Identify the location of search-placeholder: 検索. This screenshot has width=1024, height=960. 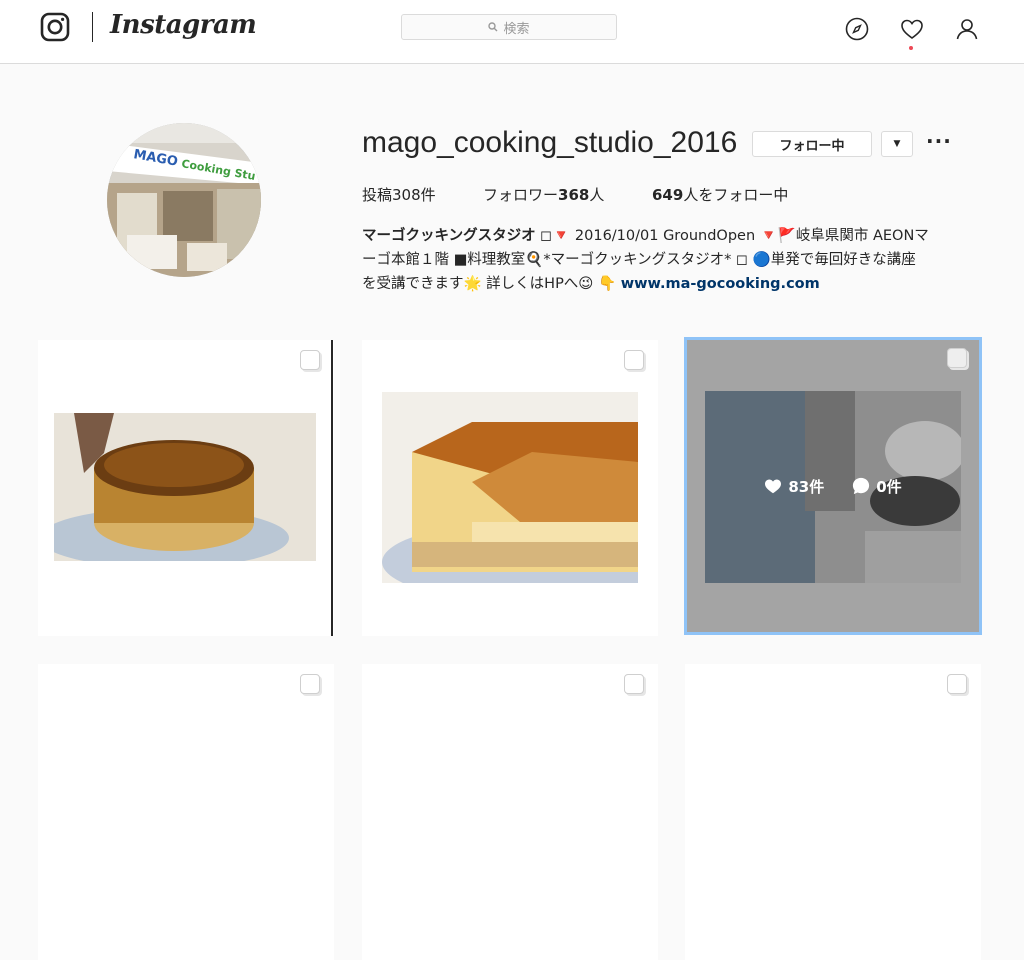
(516, 29).